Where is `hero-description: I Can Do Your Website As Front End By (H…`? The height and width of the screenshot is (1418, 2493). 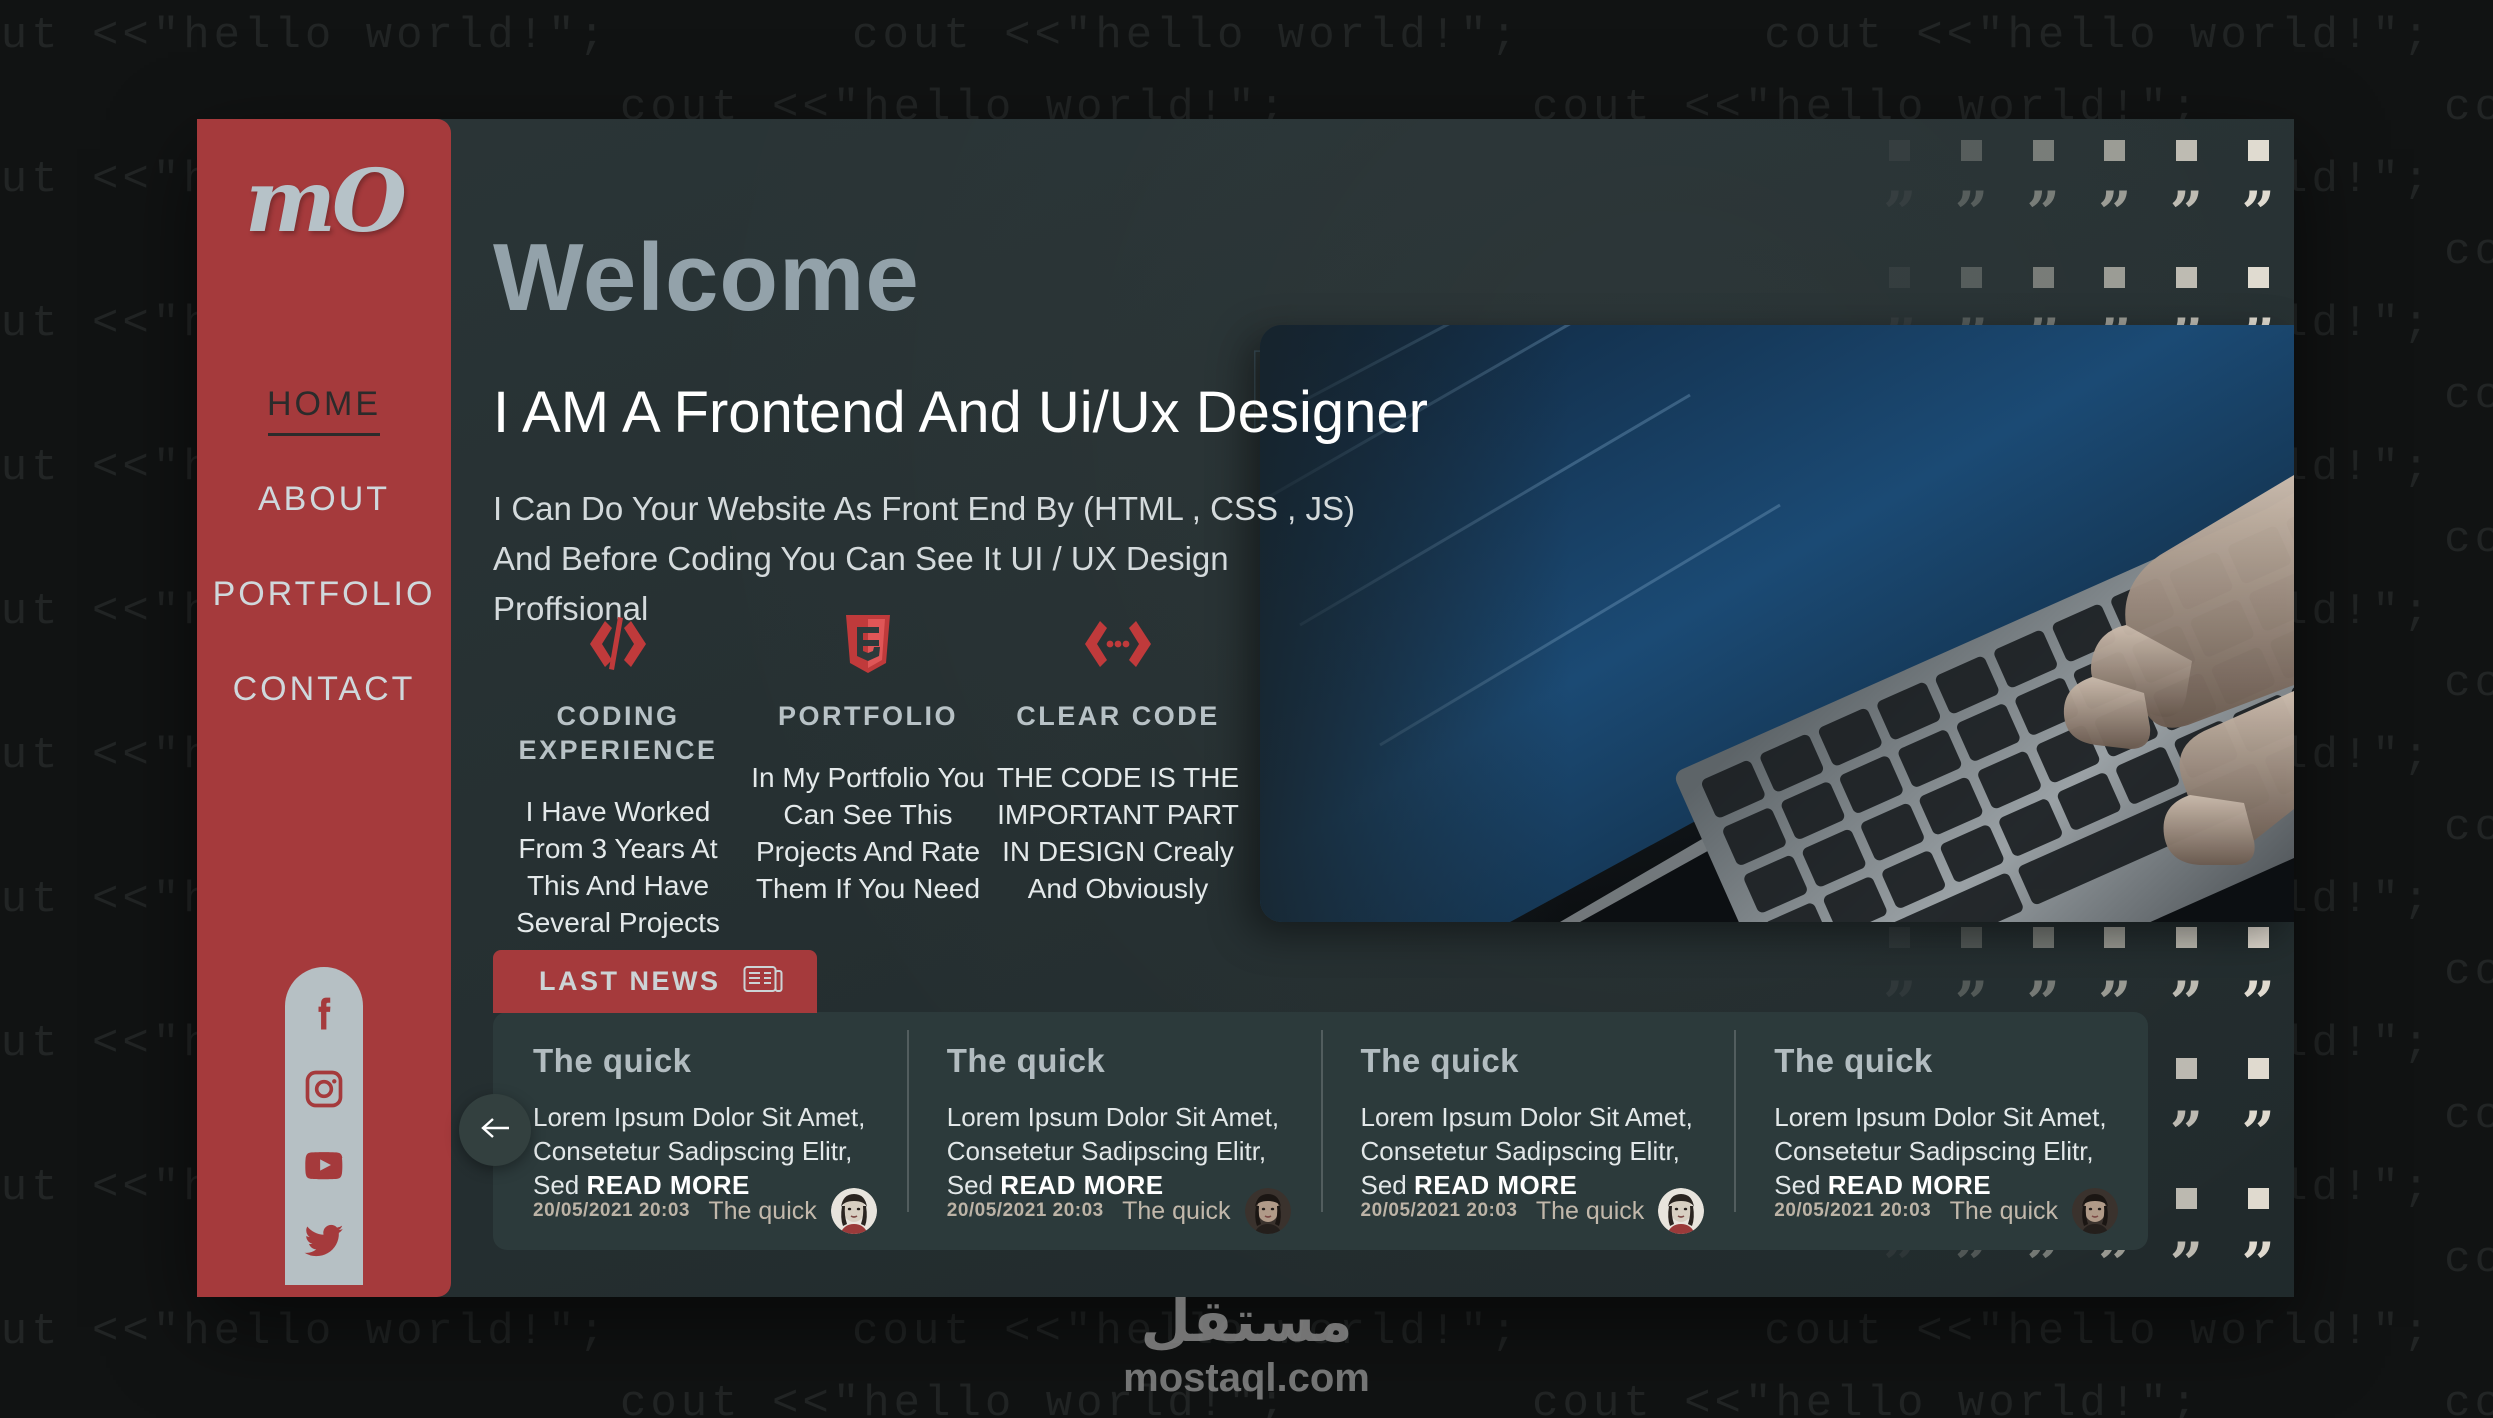 hero-description: I Can Do Your Website As Front End By (H… is located at coordinates (943, 559).